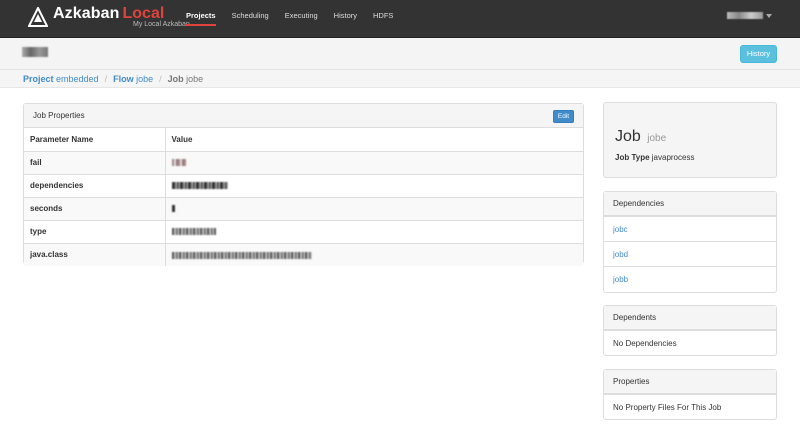 Image resolution: width=800 pixels, height=438 pixels. I want to click on brand-env: Local, so click(143, 13).